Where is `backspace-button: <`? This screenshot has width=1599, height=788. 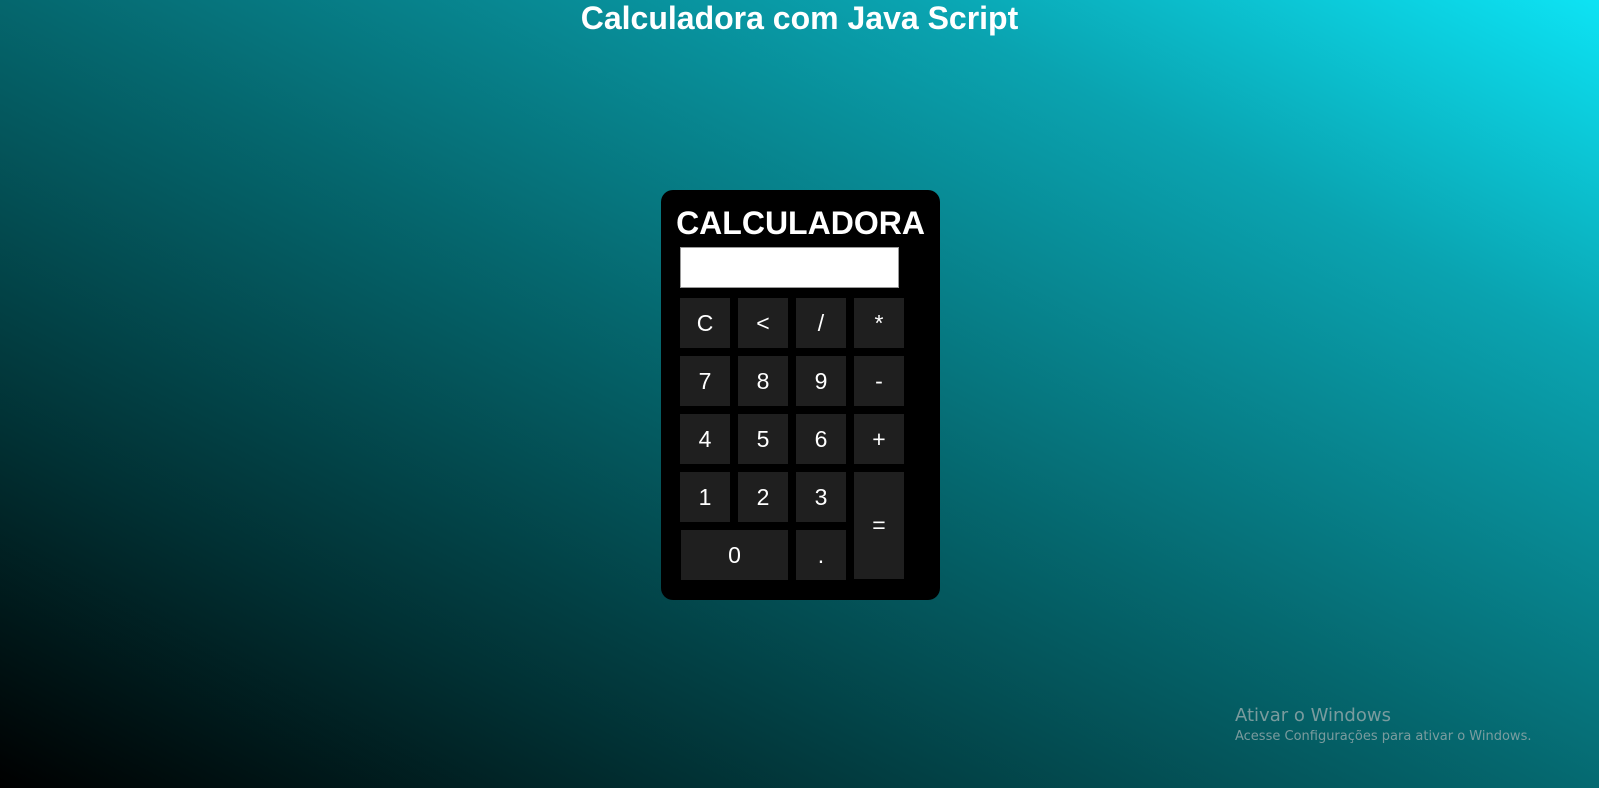
backspace-button: < is located at coordinates (763, 323).